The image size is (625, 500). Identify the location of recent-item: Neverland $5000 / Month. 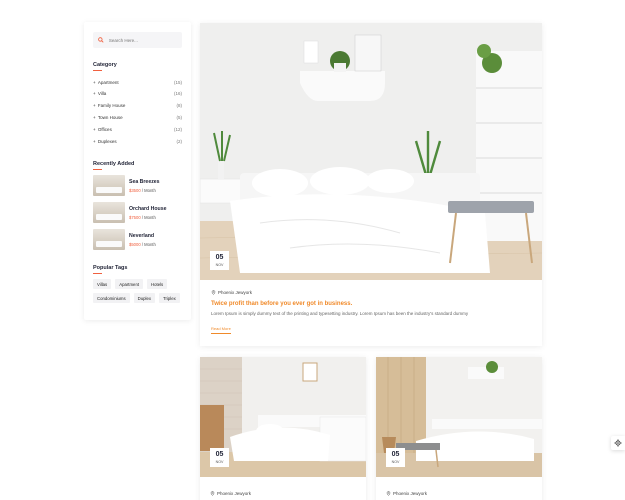
(137, 240).